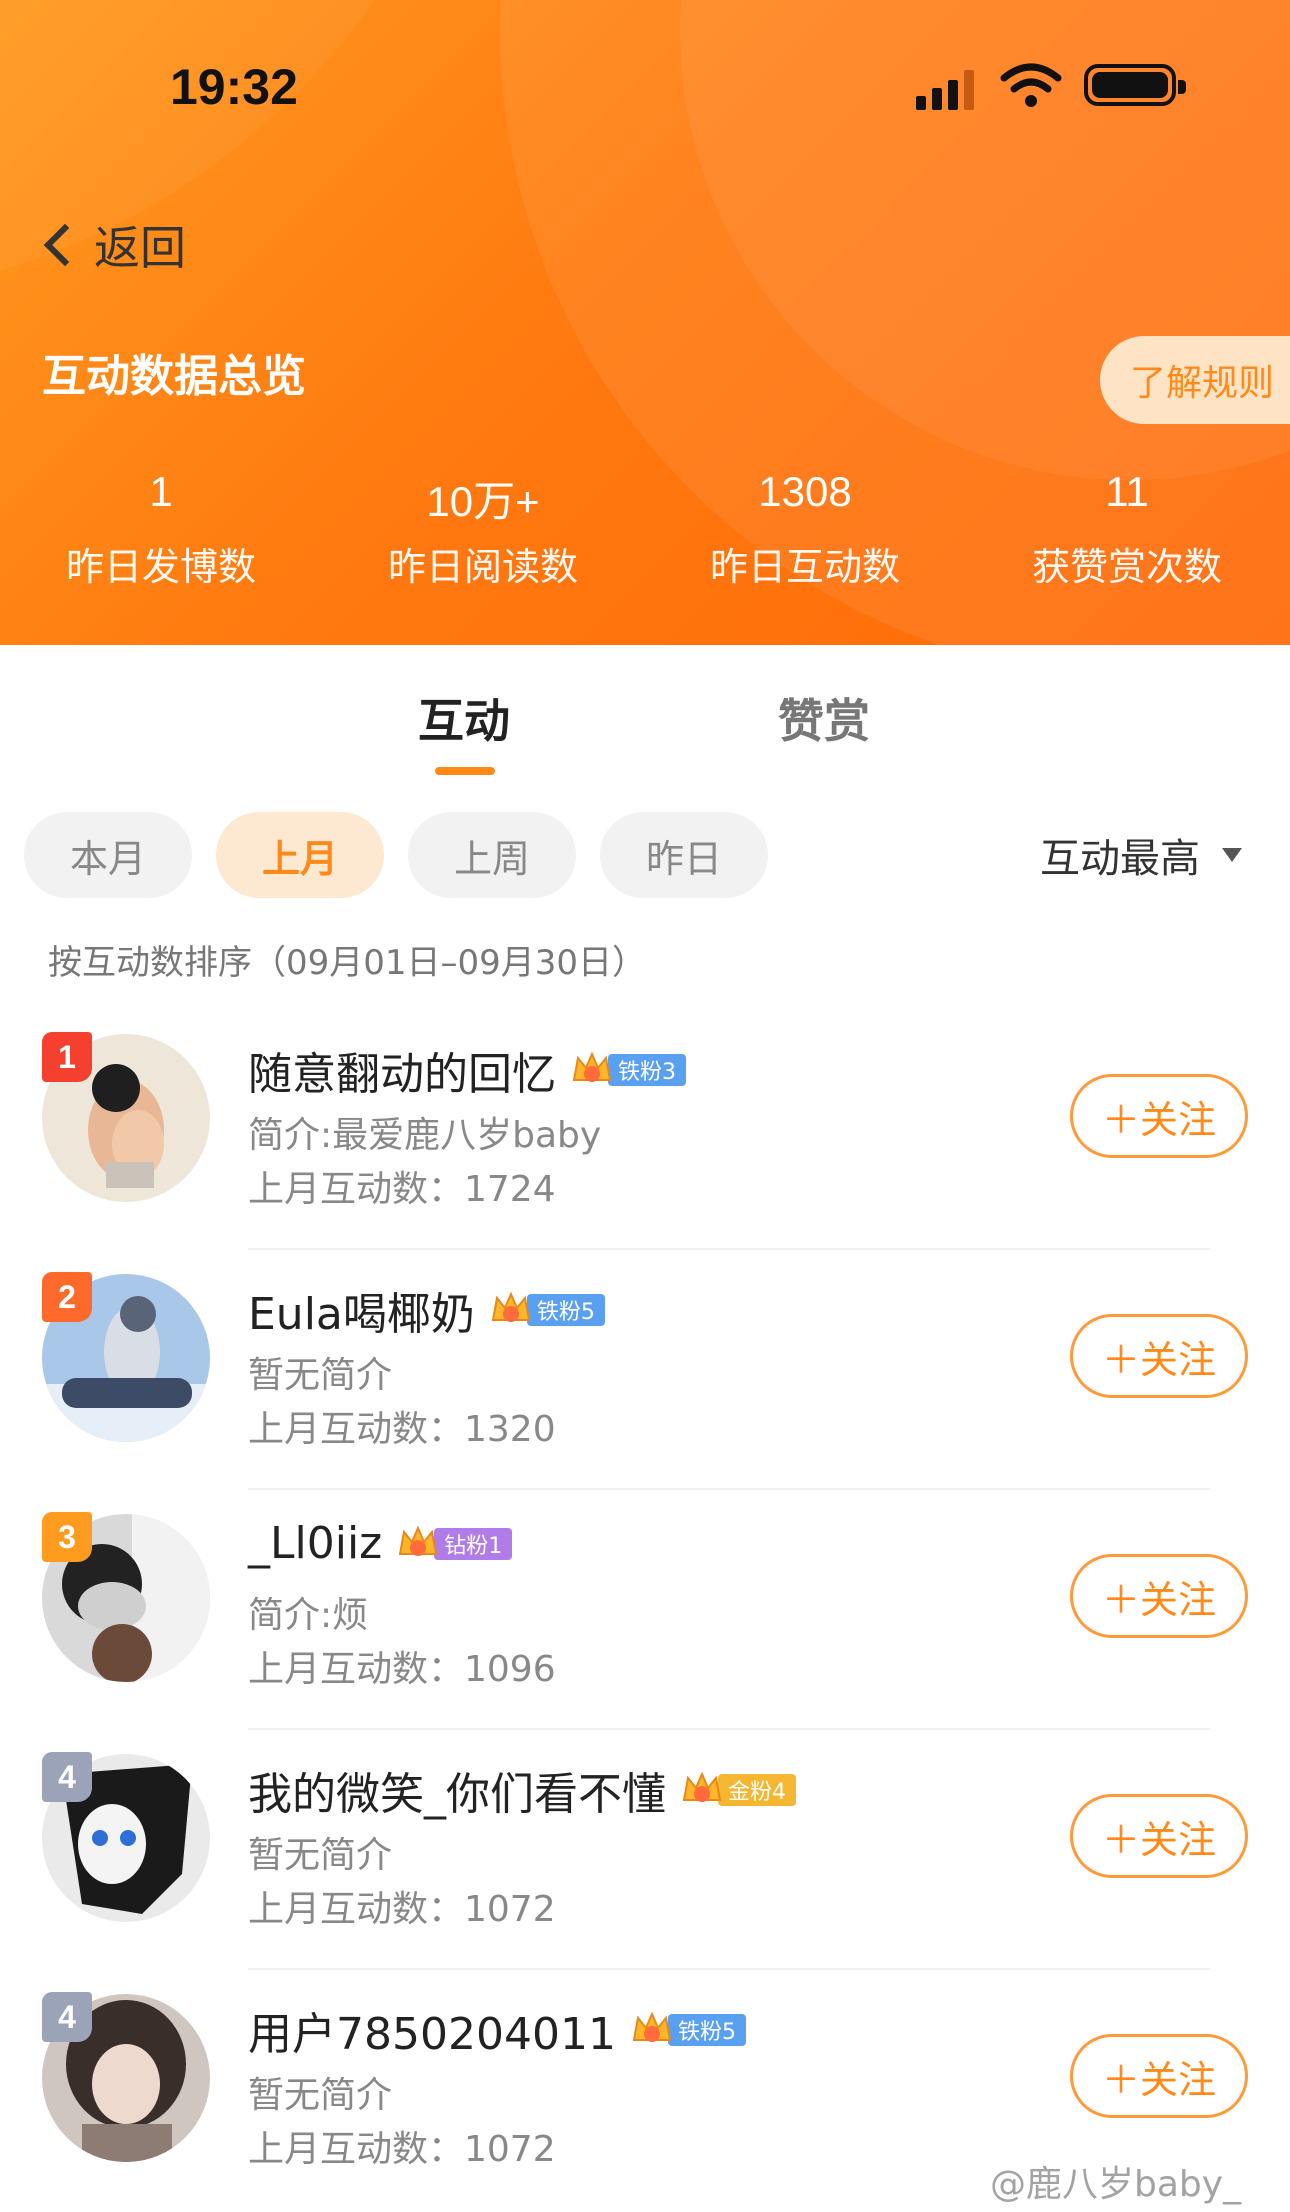 The height and width of the screenshot is (2212, 1290). Describe the element at coordinates (1116, 2184) in the screenshot. I see `watermark: @鹿八岁baby_` at that location.